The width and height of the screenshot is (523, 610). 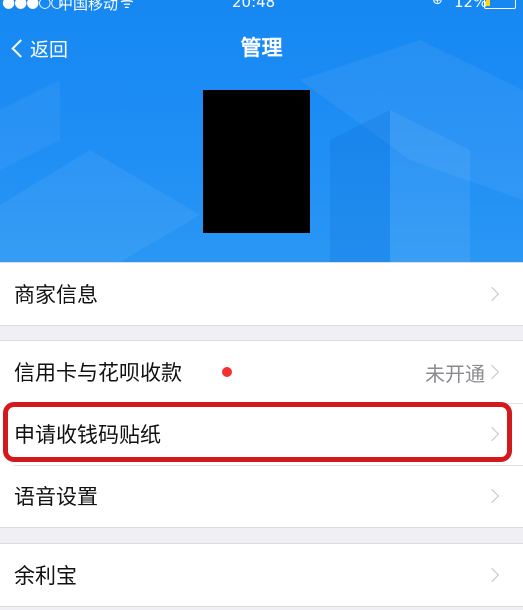 What do you see at coordinates (56, 497) in the screenshot?
I see `menu-item-label: 语音设置` at bounding box center [56, 497].